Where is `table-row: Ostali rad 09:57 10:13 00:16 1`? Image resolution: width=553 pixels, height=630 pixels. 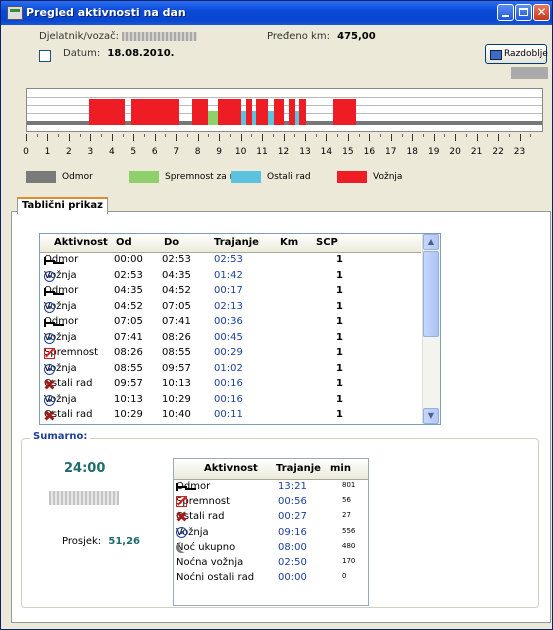 table-row: Ostali rad 09:57 10:13 00:16 1 is located at coordinates (230, 384).